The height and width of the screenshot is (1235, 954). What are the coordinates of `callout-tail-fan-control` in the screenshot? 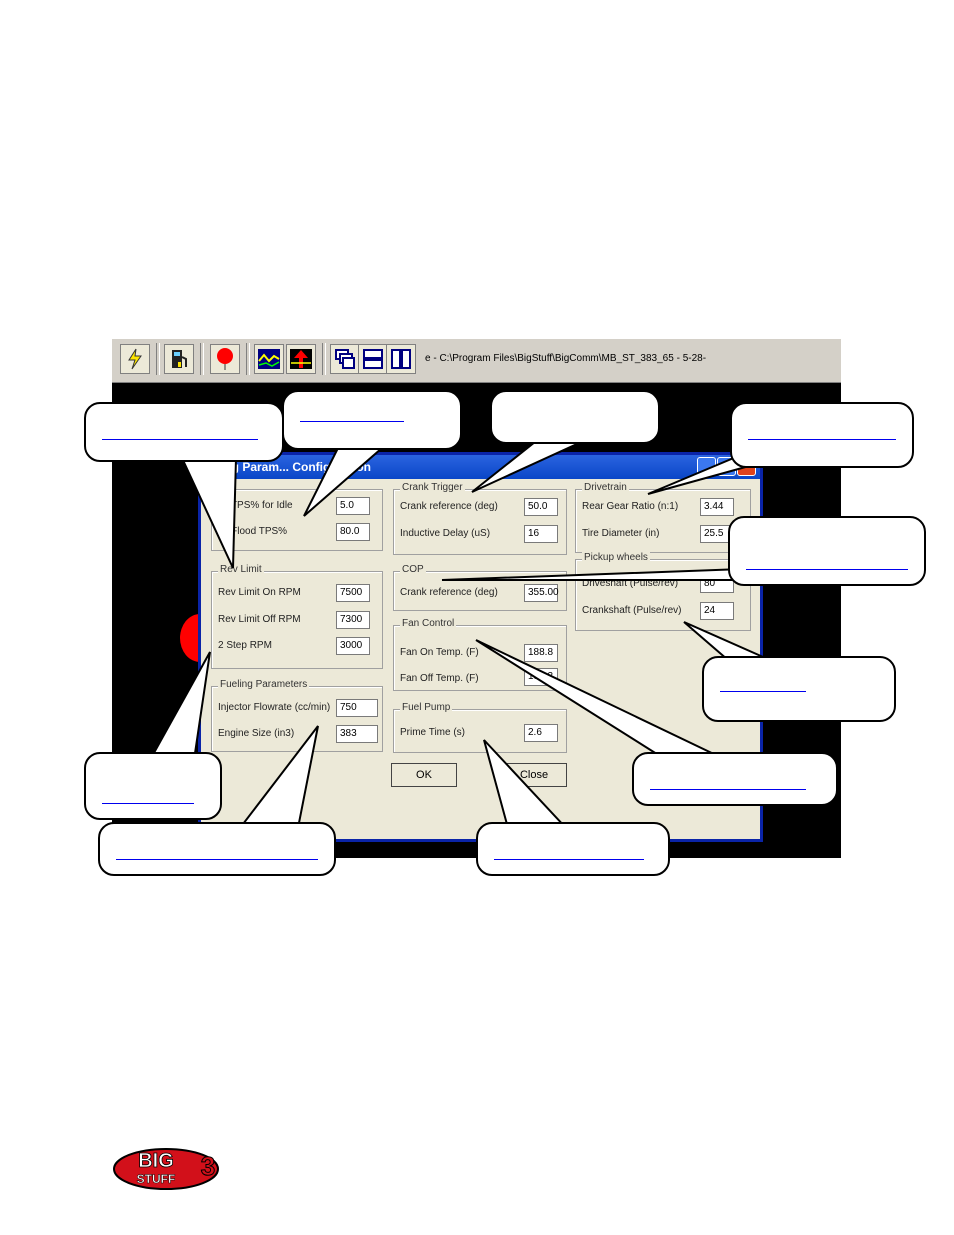 It's located at (597, 698).